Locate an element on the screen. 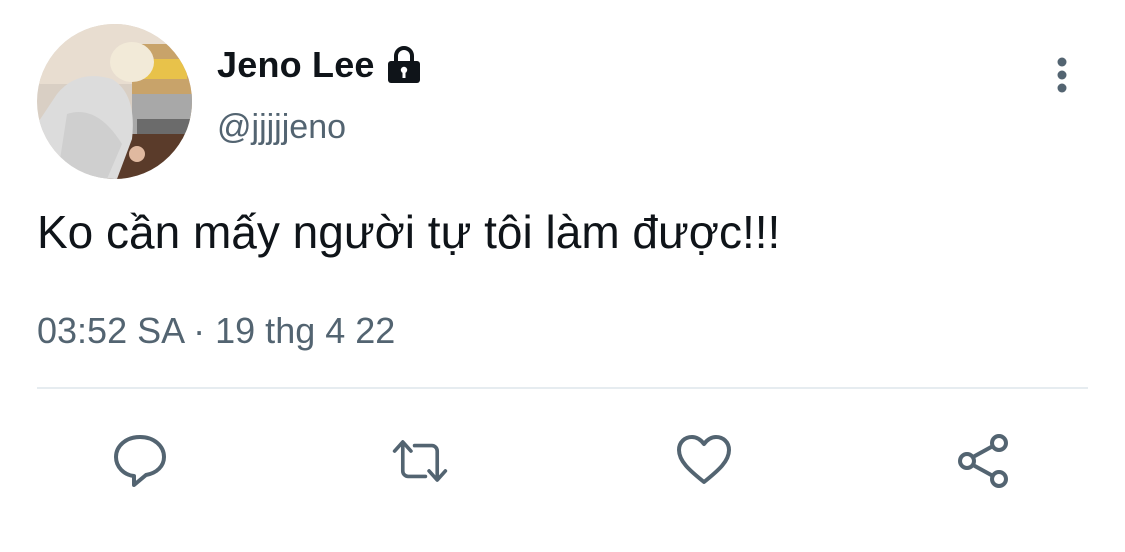 The height and width of the screenshot is (552, 1125). share-icon is located at coordinates (983, 461).